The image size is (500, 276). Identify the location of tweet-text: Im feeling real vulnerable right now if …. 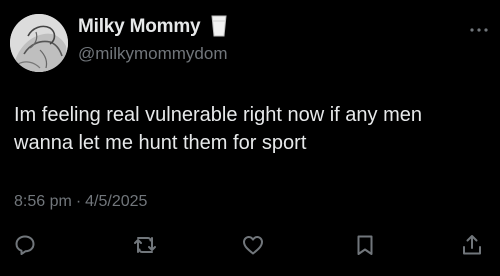
(218, 129).